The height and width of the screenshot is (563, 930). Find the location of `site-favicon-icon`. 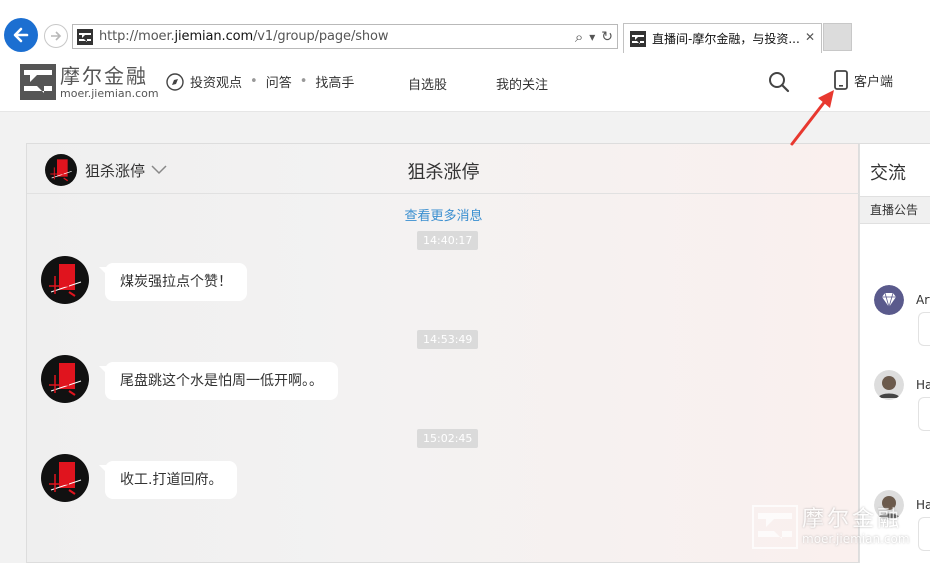

site-favicon-icon is located at coordinates (85, 36).